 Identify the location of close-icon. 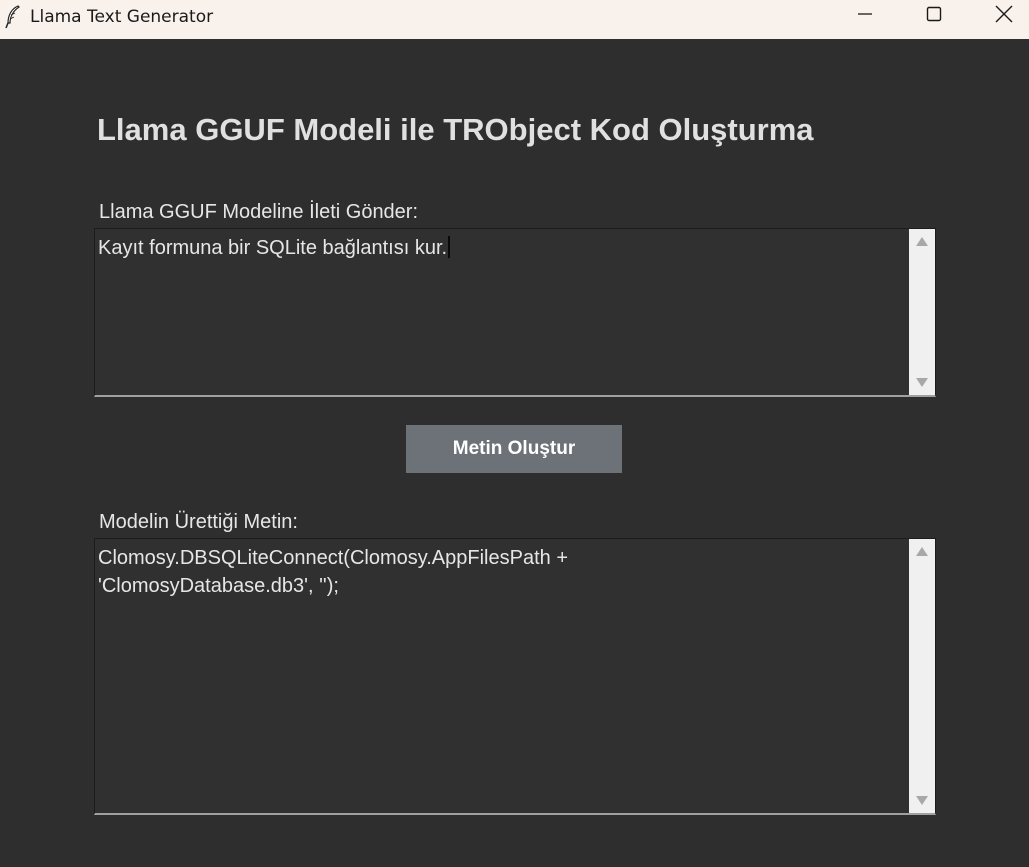
(1004, 16).